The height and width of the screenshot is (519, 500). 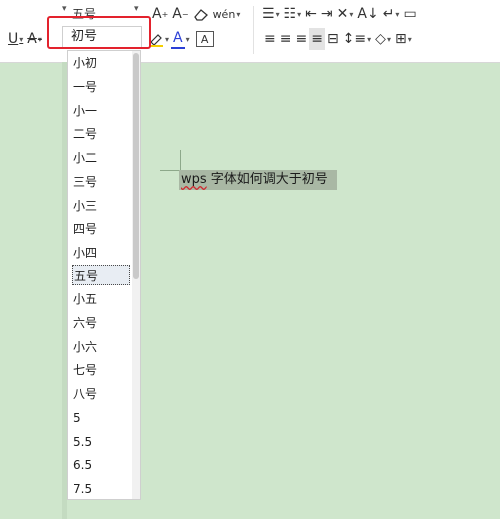 What do you see at coordinates (357, 39) in the screenshot?
I see `line-spacing-icon: ↕≡ ▾` at bounding box center [357, 39].